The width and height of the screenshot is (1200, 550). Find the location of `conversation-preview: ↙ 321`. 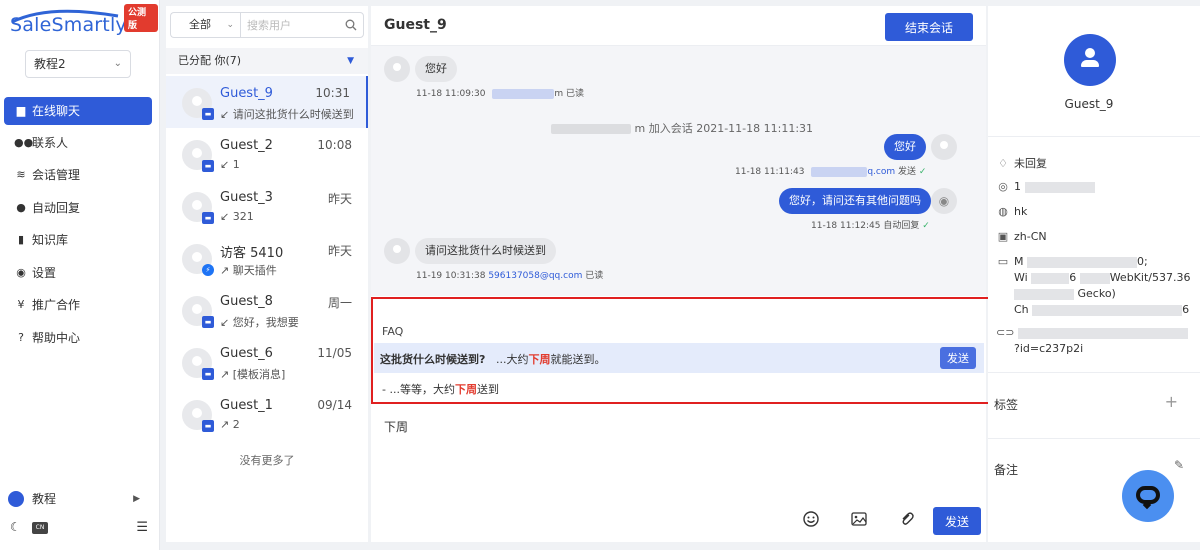

conversation-preview: ↙ 321 is located at coordinates (237, 216).